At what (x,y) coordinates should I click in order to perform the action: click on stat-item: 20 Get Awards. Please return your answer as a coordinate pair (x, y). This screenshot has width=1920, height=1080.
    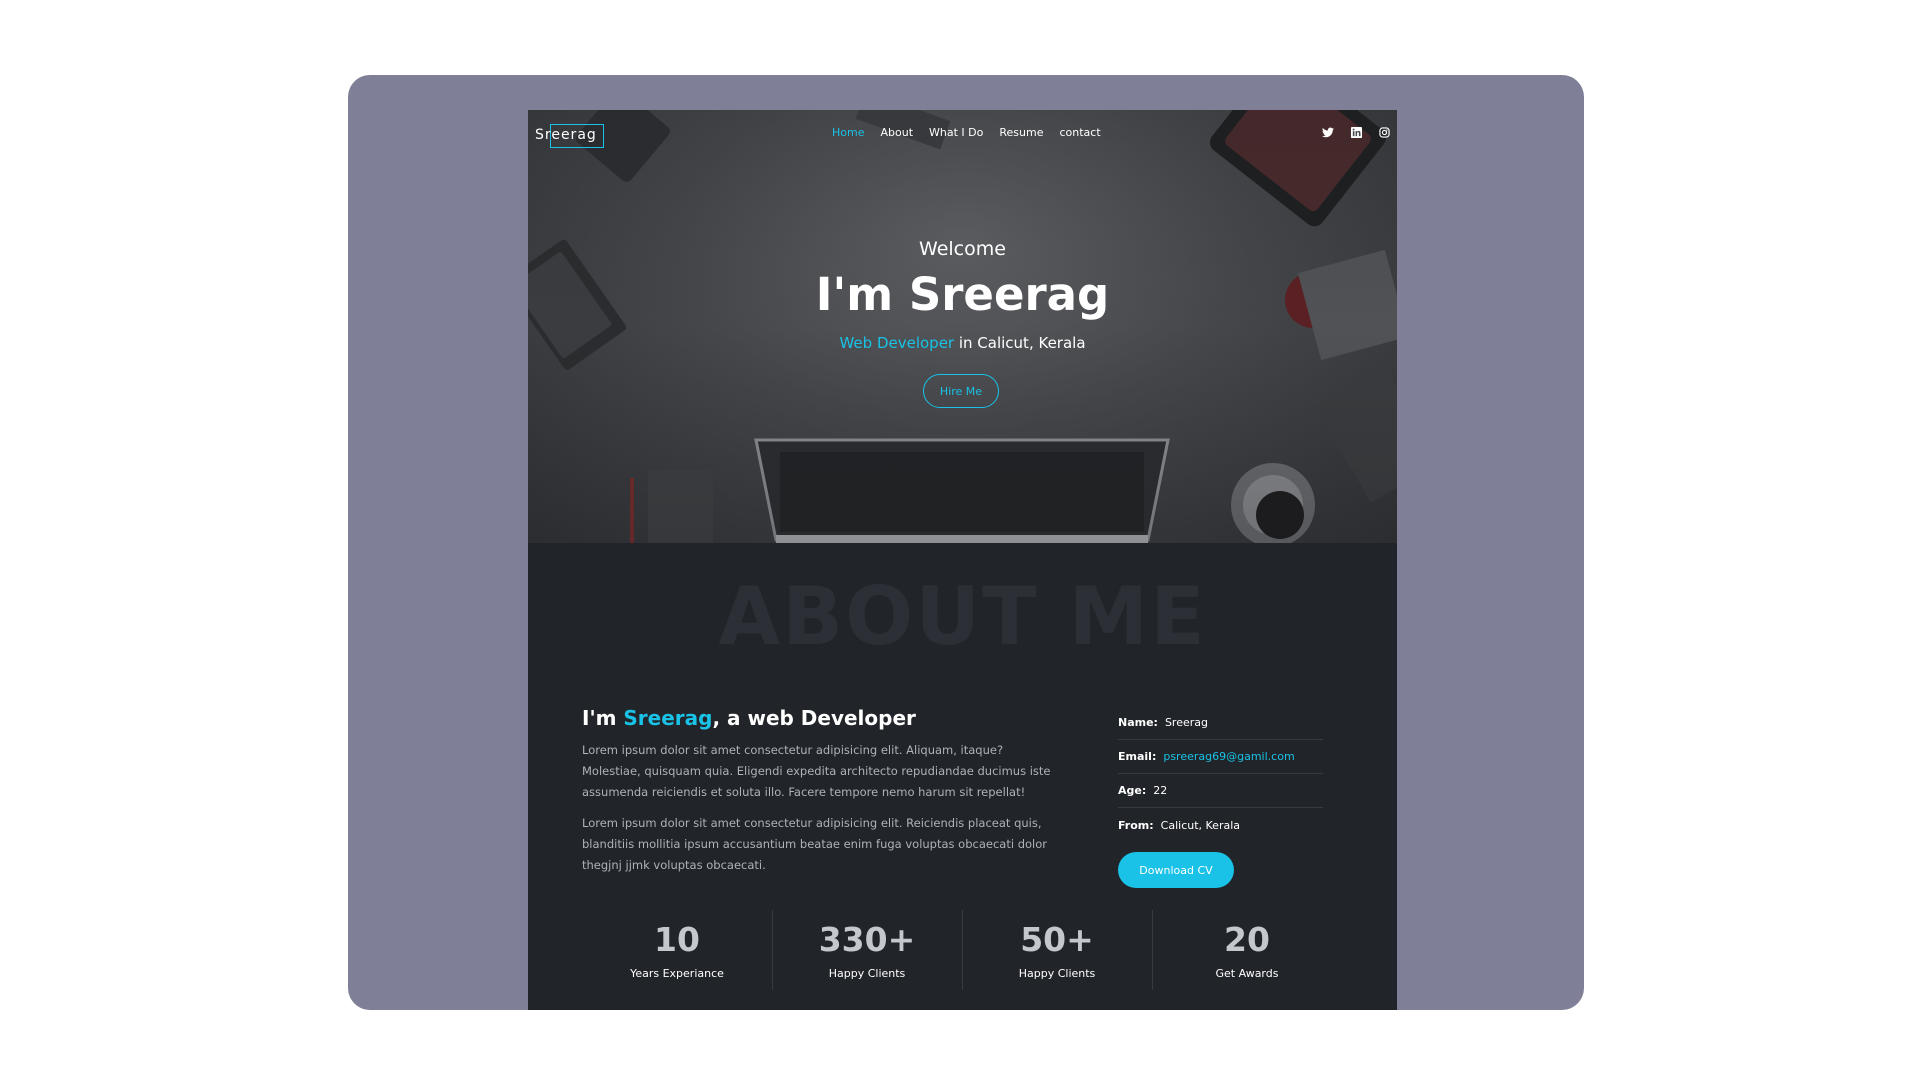
    Looking at the image, I should click on (1247, 950).